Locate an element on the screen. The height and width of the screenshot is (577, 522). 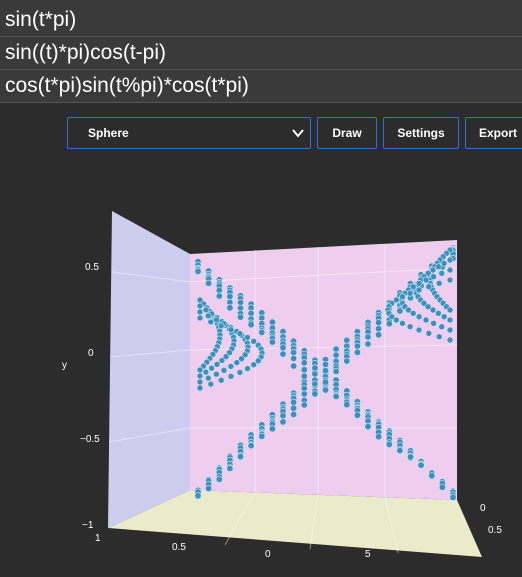
shape-select-value: Sphere is located at coordinates (189, 133).